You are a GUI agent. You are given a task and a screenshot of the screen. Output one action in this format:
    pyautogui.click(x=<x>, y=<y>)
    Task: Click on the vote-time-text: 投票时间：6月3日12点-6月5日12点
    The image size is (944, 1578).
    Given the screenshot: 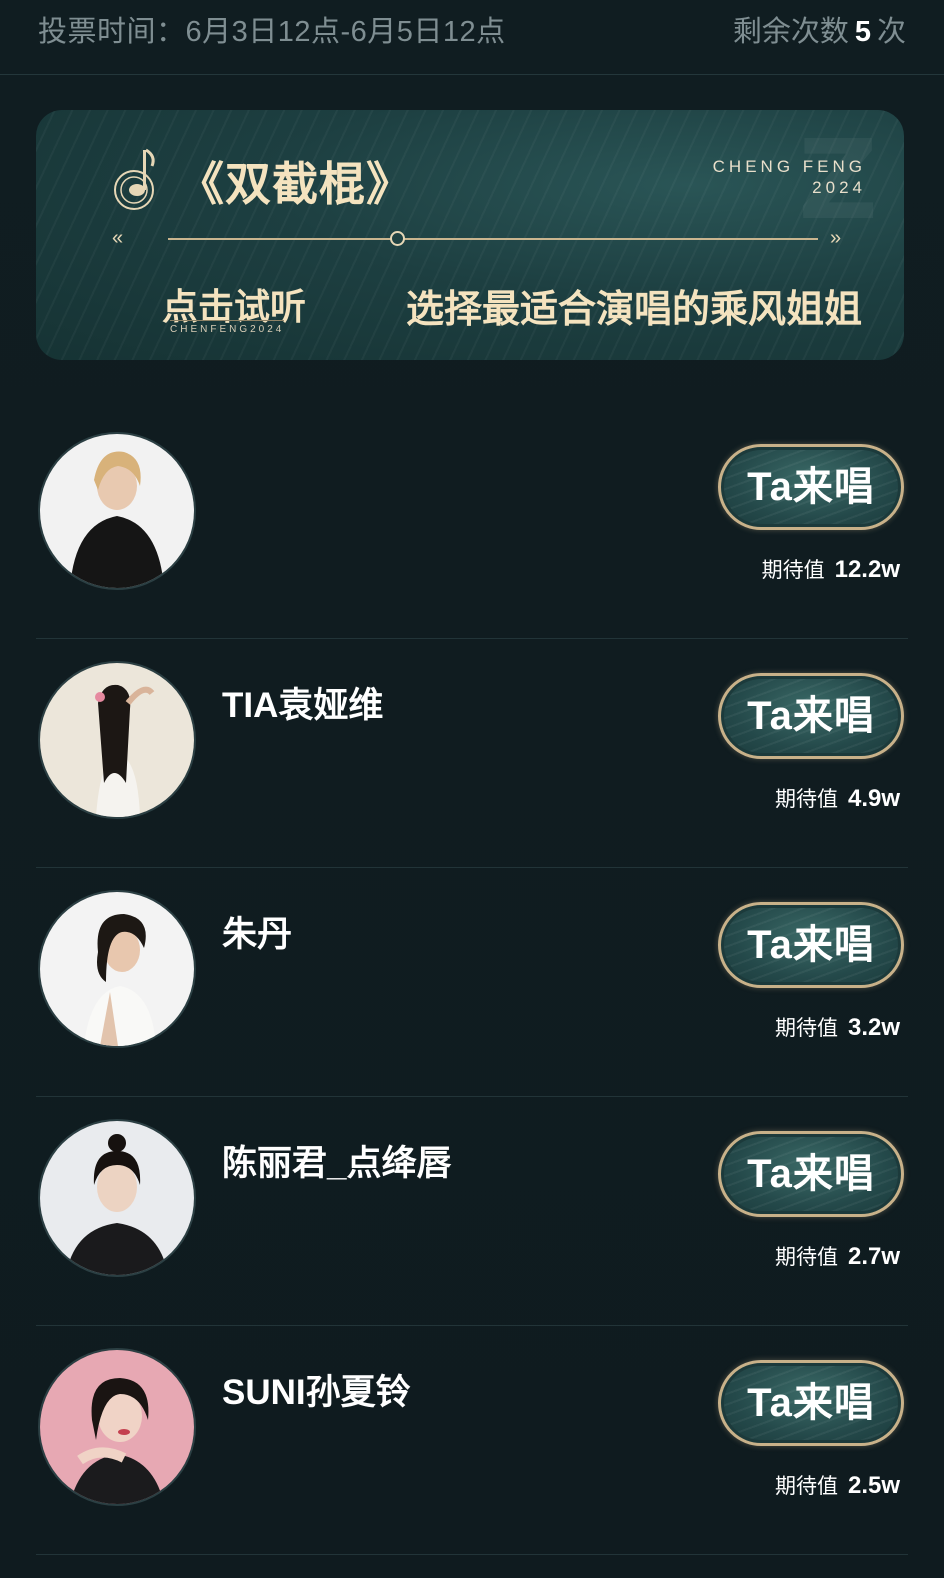 What is the action you would take?
    pyautogui.click(x=272, y=32)
    